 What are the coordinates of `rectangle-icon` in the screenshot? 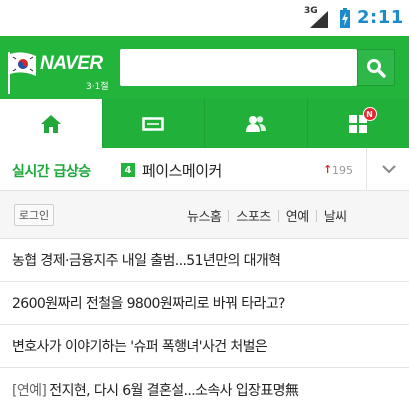 It's located at (153, 123).